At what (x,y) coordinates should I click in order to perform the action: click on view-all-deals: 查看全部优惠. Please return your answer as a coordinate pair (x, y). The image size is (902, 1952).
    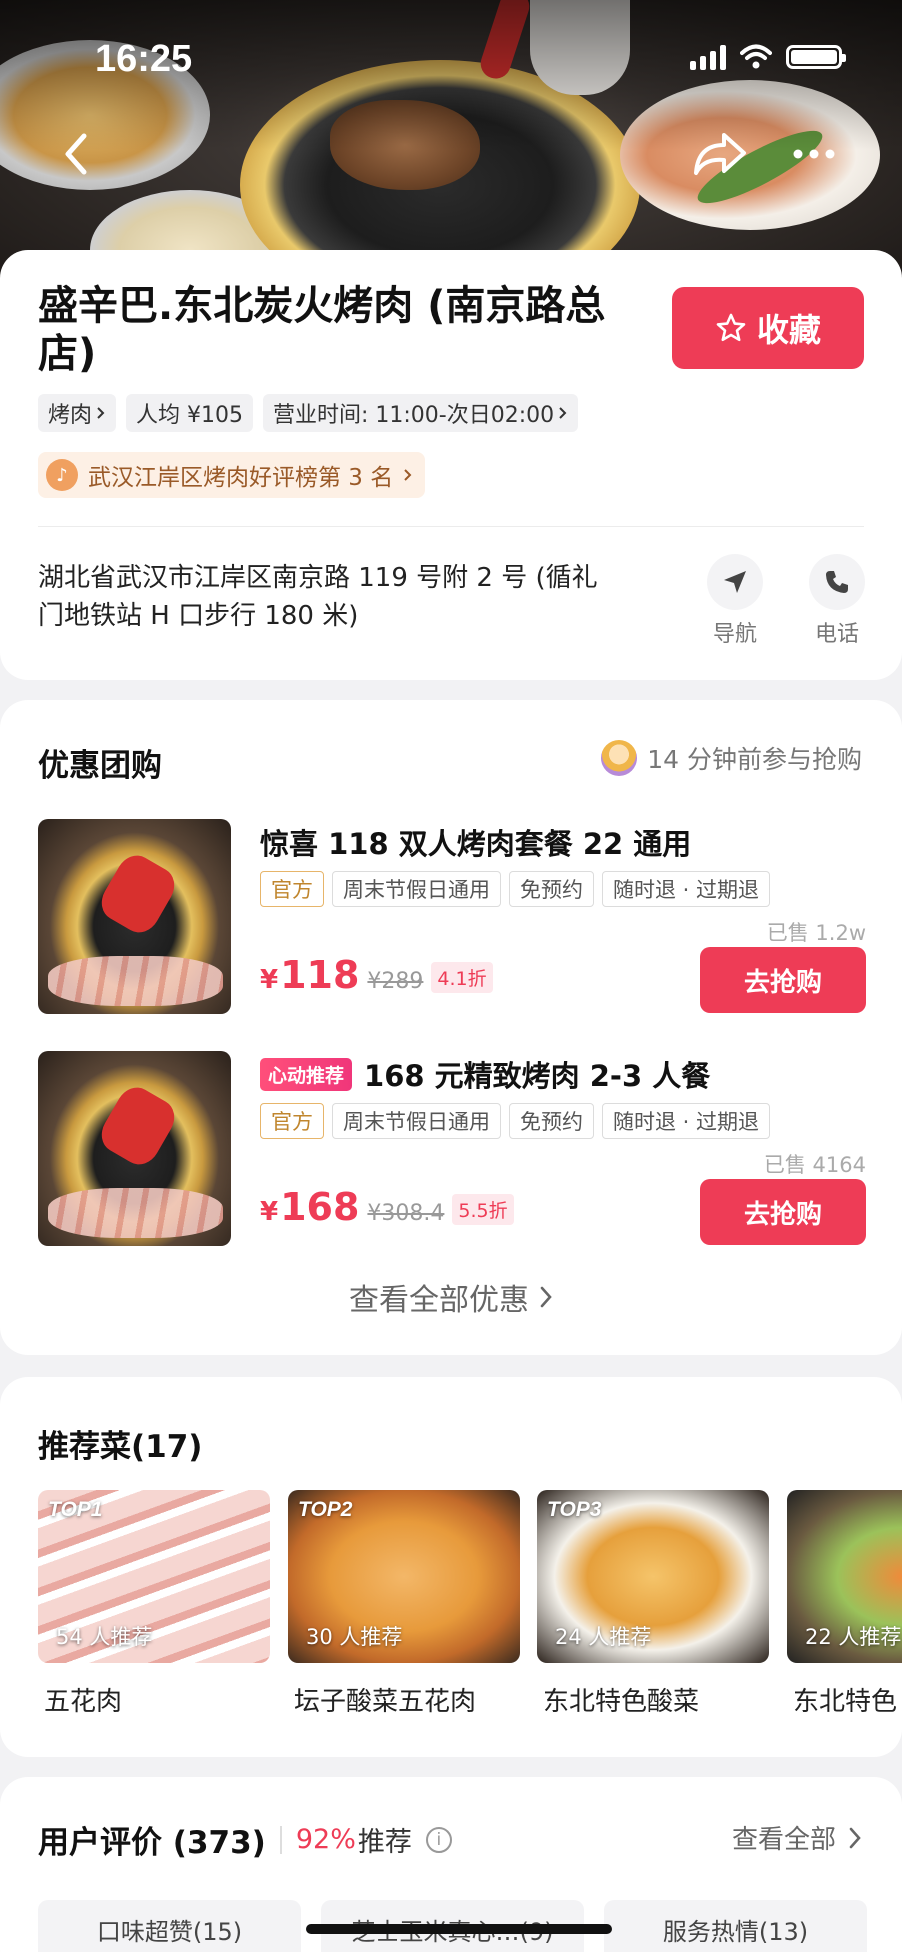
    Looking at the image, I should click on (451, 1297).